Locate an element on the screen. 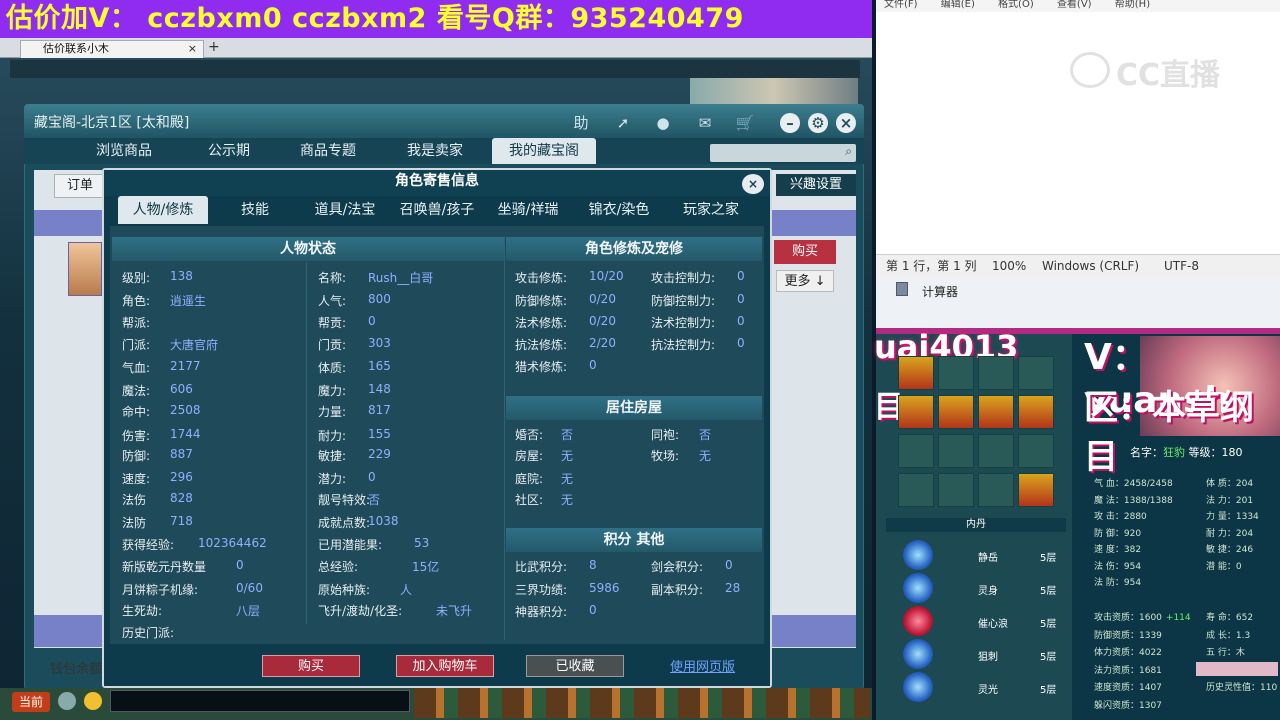 This screenshot has width=1280, height=720. status-value: 887 is located at coordinates (181, 454).